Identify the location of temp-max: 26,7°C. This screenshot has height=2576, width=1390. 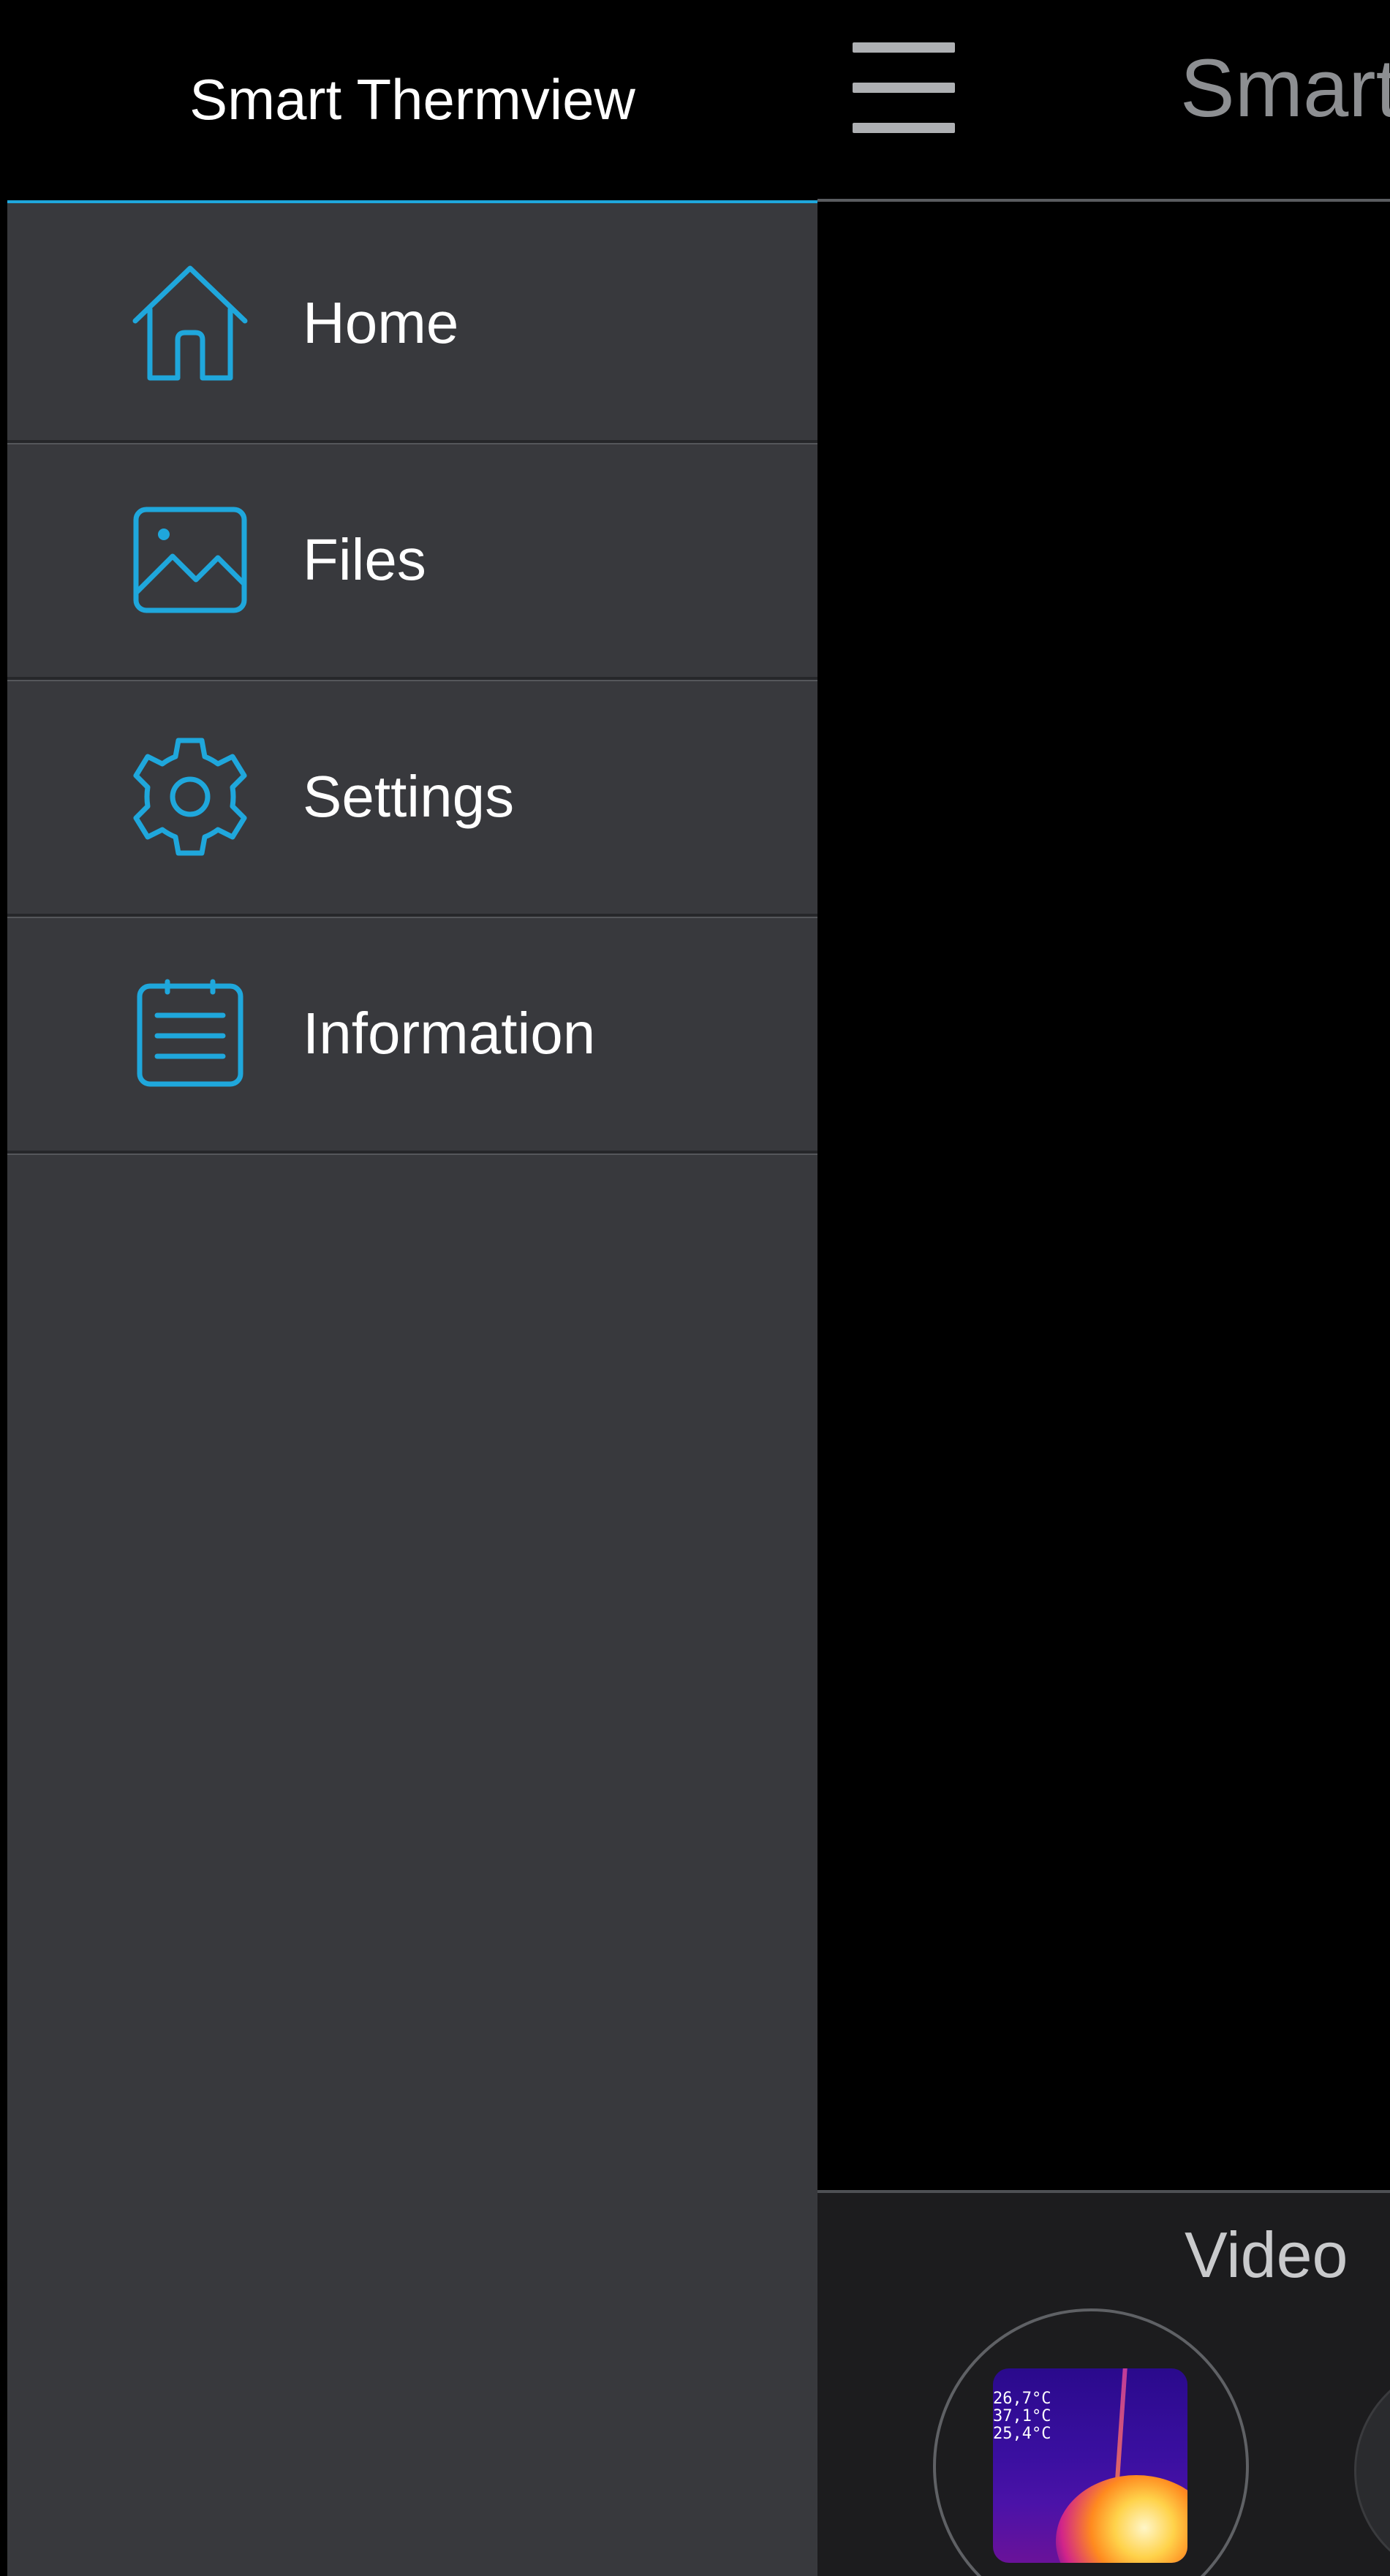
(1022, 2399).